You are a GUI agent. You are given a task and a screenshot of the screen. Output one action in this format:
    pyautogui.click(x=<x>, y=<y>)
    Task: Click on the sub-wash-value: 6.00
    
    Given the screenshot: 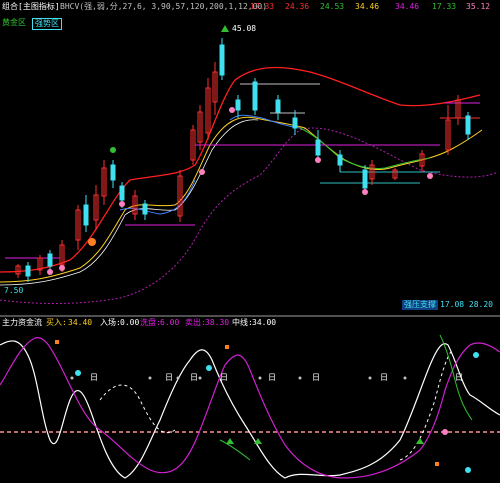 What is the action you would take?
    pyautogui.click(x=170, y=322)
    